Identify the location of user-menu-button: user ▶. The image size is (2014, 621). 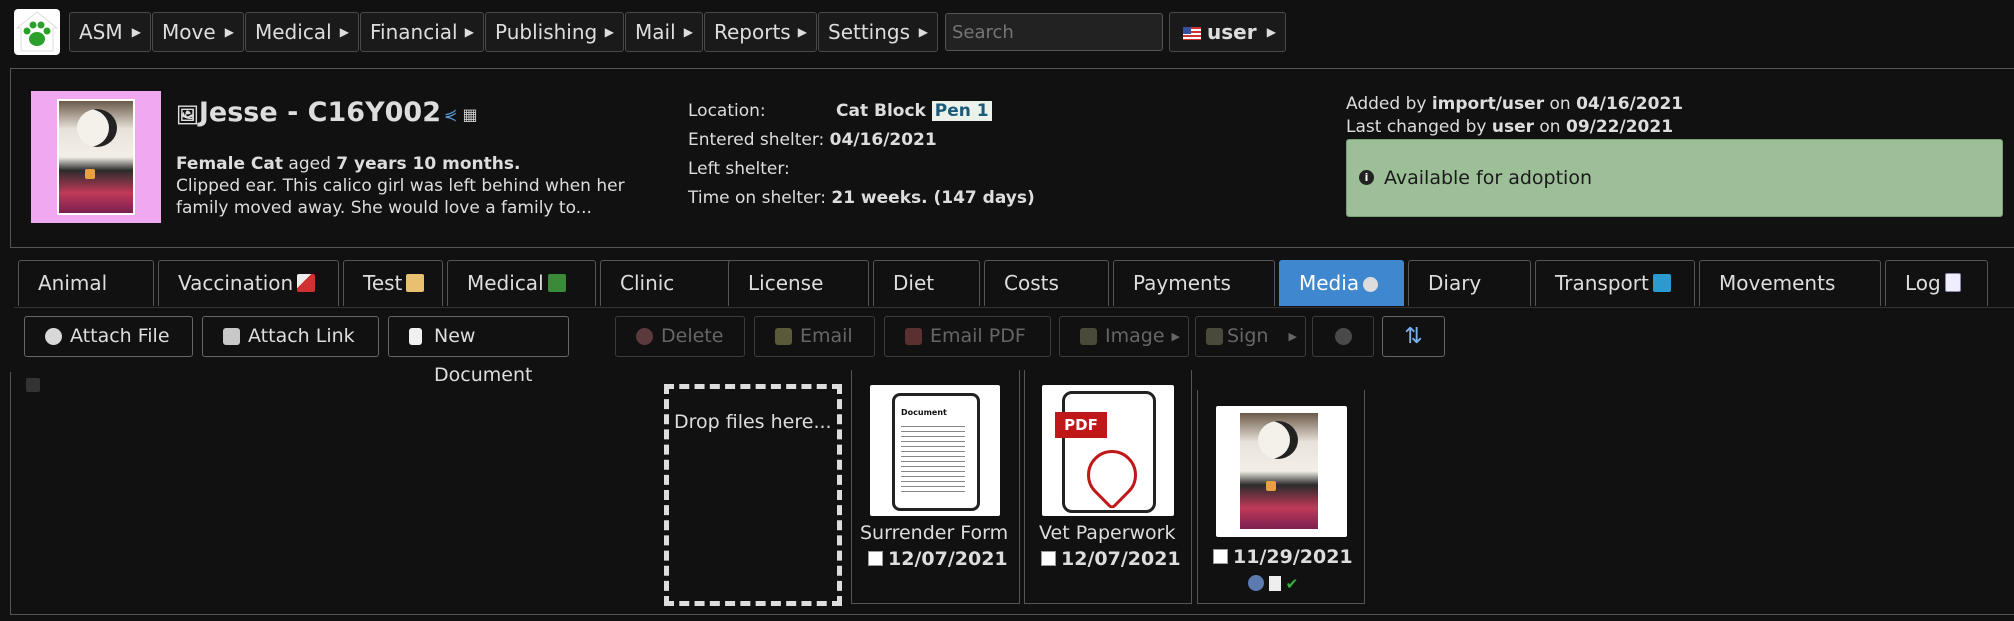
(1227, 32).